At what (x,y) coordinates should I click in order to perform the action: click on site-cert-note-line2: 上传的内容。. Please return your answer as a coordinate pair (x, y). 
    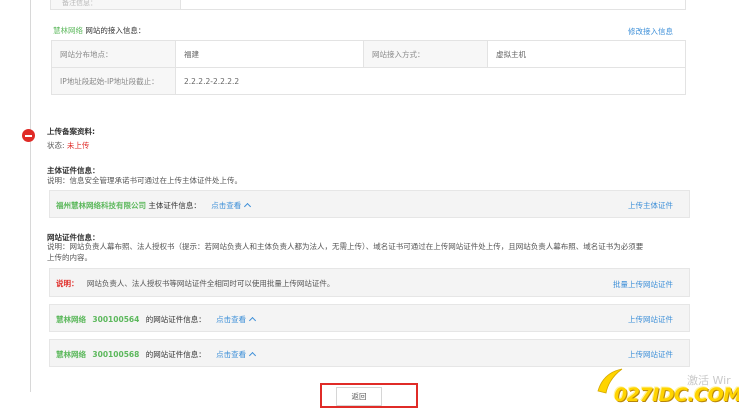
    Looking at the image, I should click on (69, 257).